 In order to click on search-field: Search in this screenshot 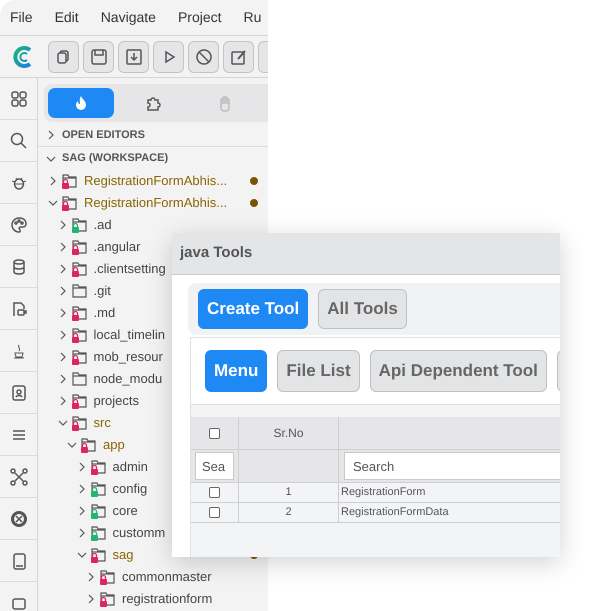, I will do `click(452, 466)`.